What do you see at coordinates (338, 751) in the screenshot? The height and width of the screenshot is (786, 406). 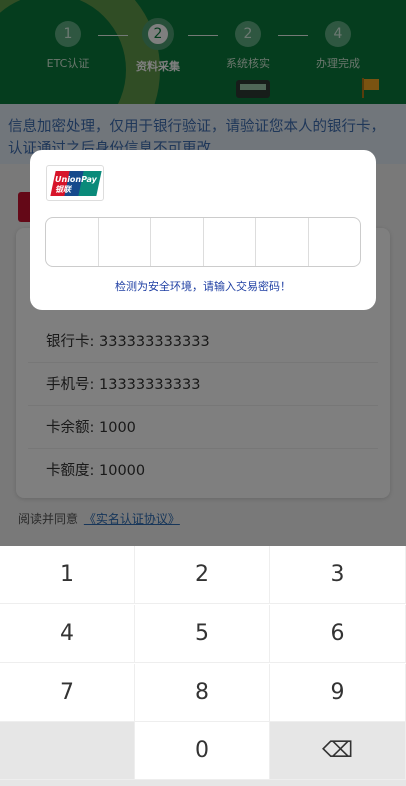 I see `backspace-icon: ⌫` at bounding box center [338, 751].